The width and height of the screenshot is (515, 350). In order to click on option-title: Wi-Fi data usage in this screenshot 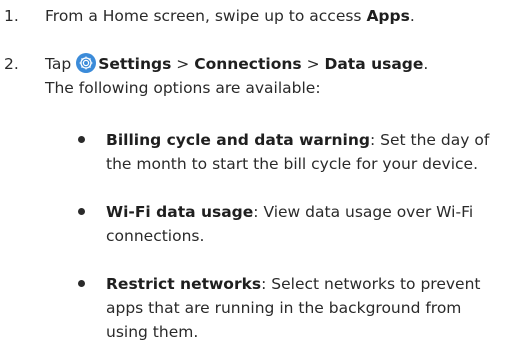, I will do `click(180, 212)`.